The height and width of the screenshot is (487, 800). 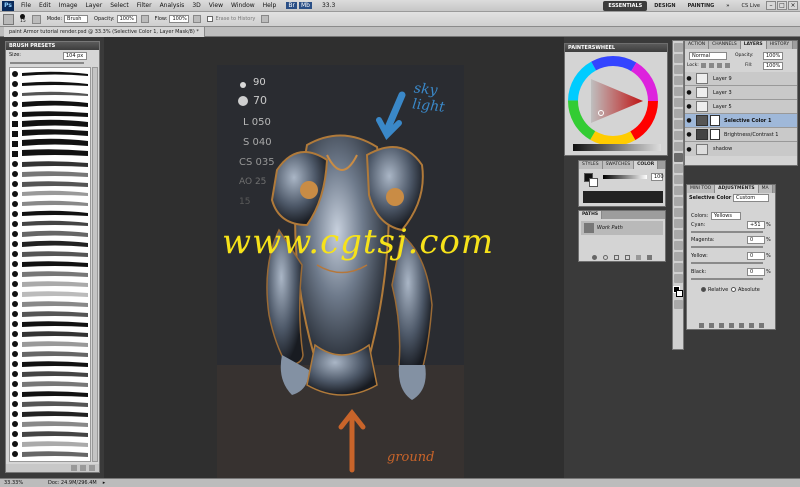 What do you see at coordinates (701, 325) in the screenshot?
I see `back-icon` at bounding box center [701, 325].